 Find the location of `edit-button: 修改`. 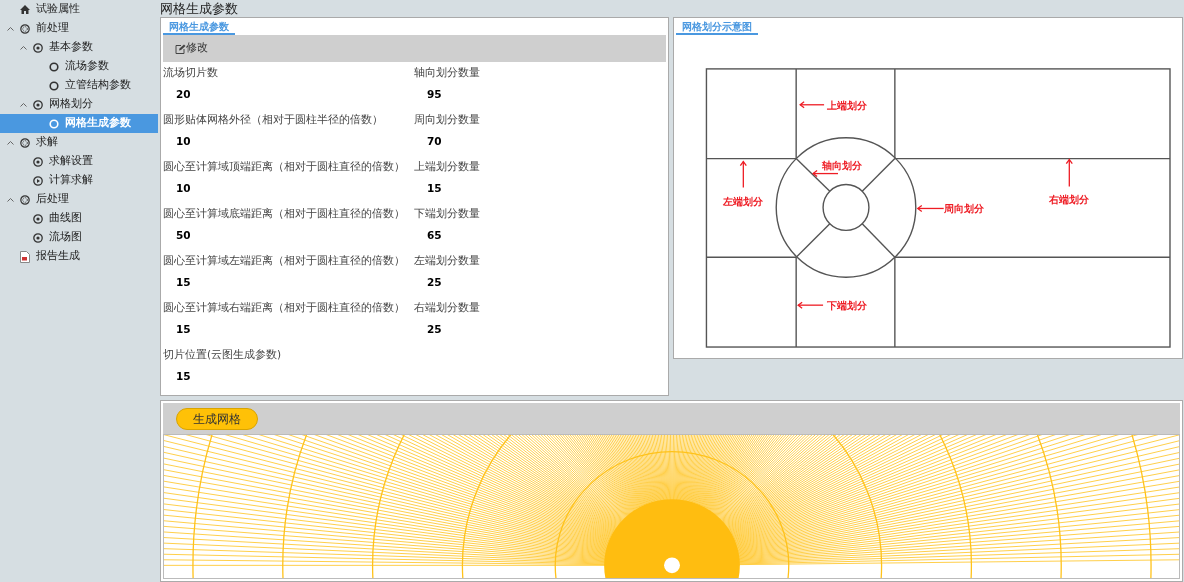

edit-button: 修改 is located at coordinates (191, 48).